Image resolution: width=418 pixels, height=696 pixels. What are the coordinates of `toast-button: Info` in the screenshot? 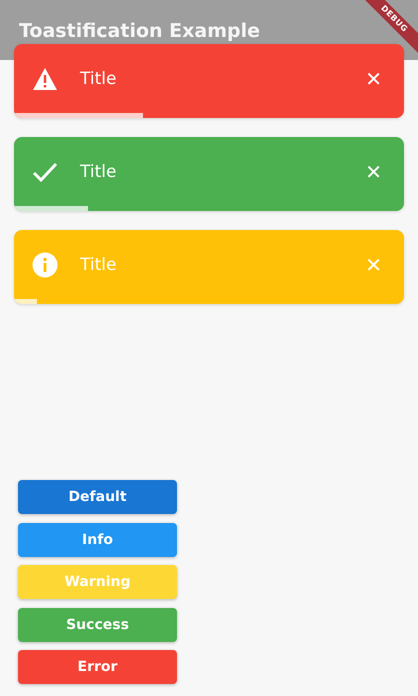 It's located at (97, 539).